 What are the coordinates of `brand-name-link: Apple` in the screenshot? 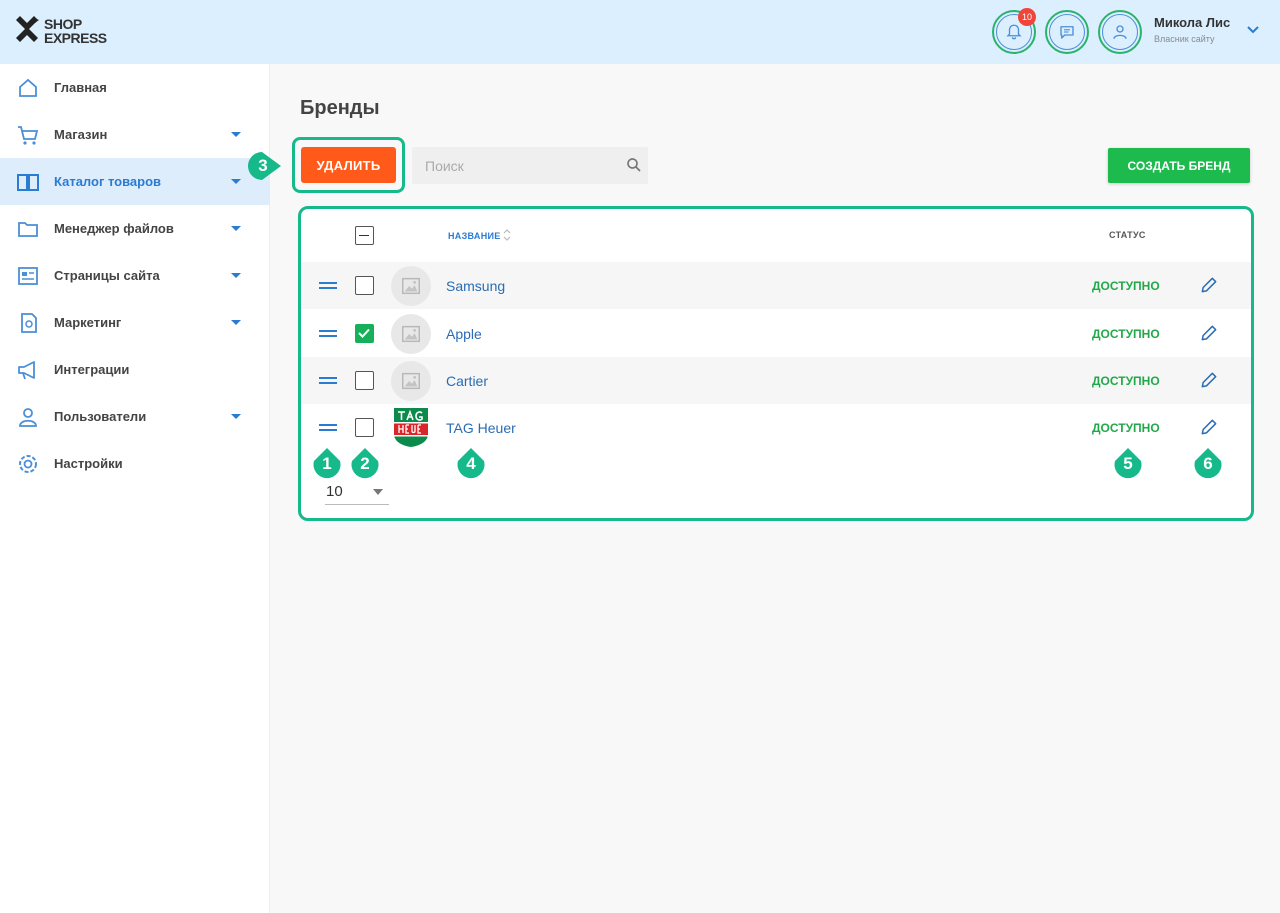 It's located at (464, 334).